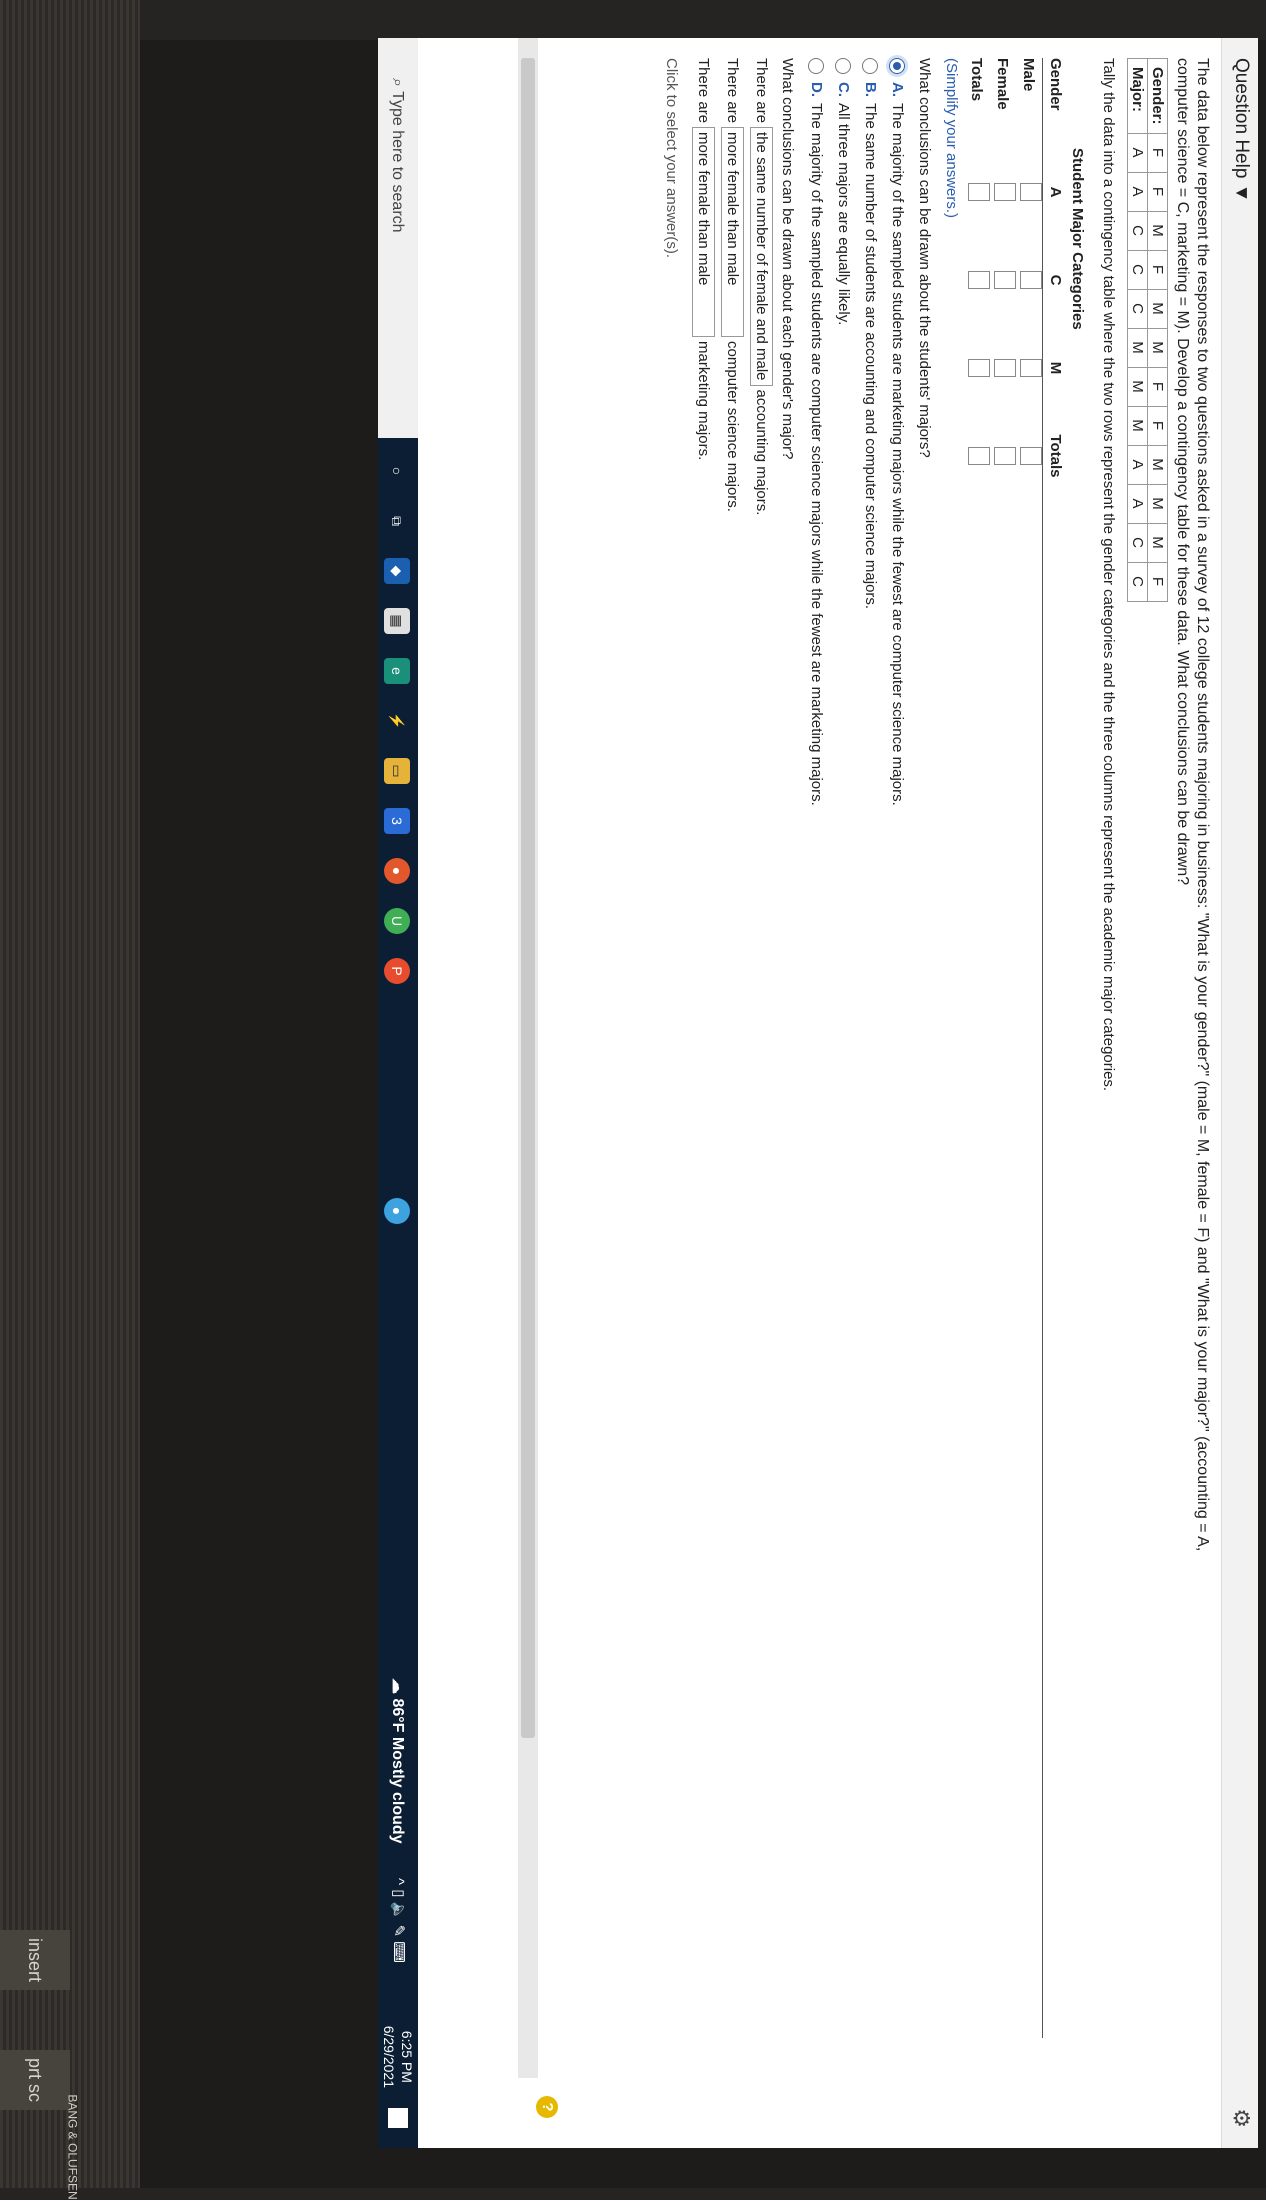 The width and height of the screenshot is (1266, 2200). I want to click on search-icon: ⌕, so click(397, 85).